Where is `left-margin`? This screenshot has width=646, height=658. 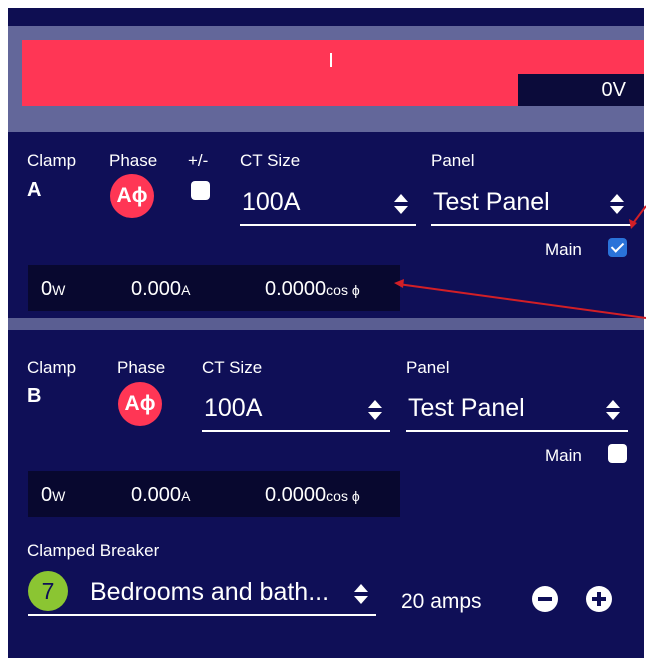
left-margin is located at coordinates (4, 329).